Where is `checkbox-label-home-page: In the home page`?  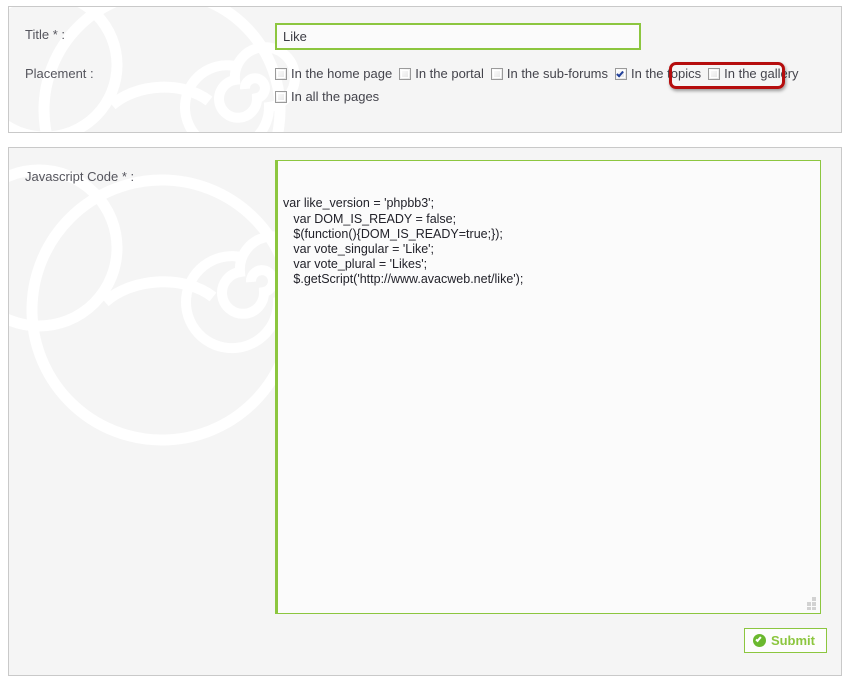
checkbox-label-home-page: In the home page is located at coordinates (342, 73).